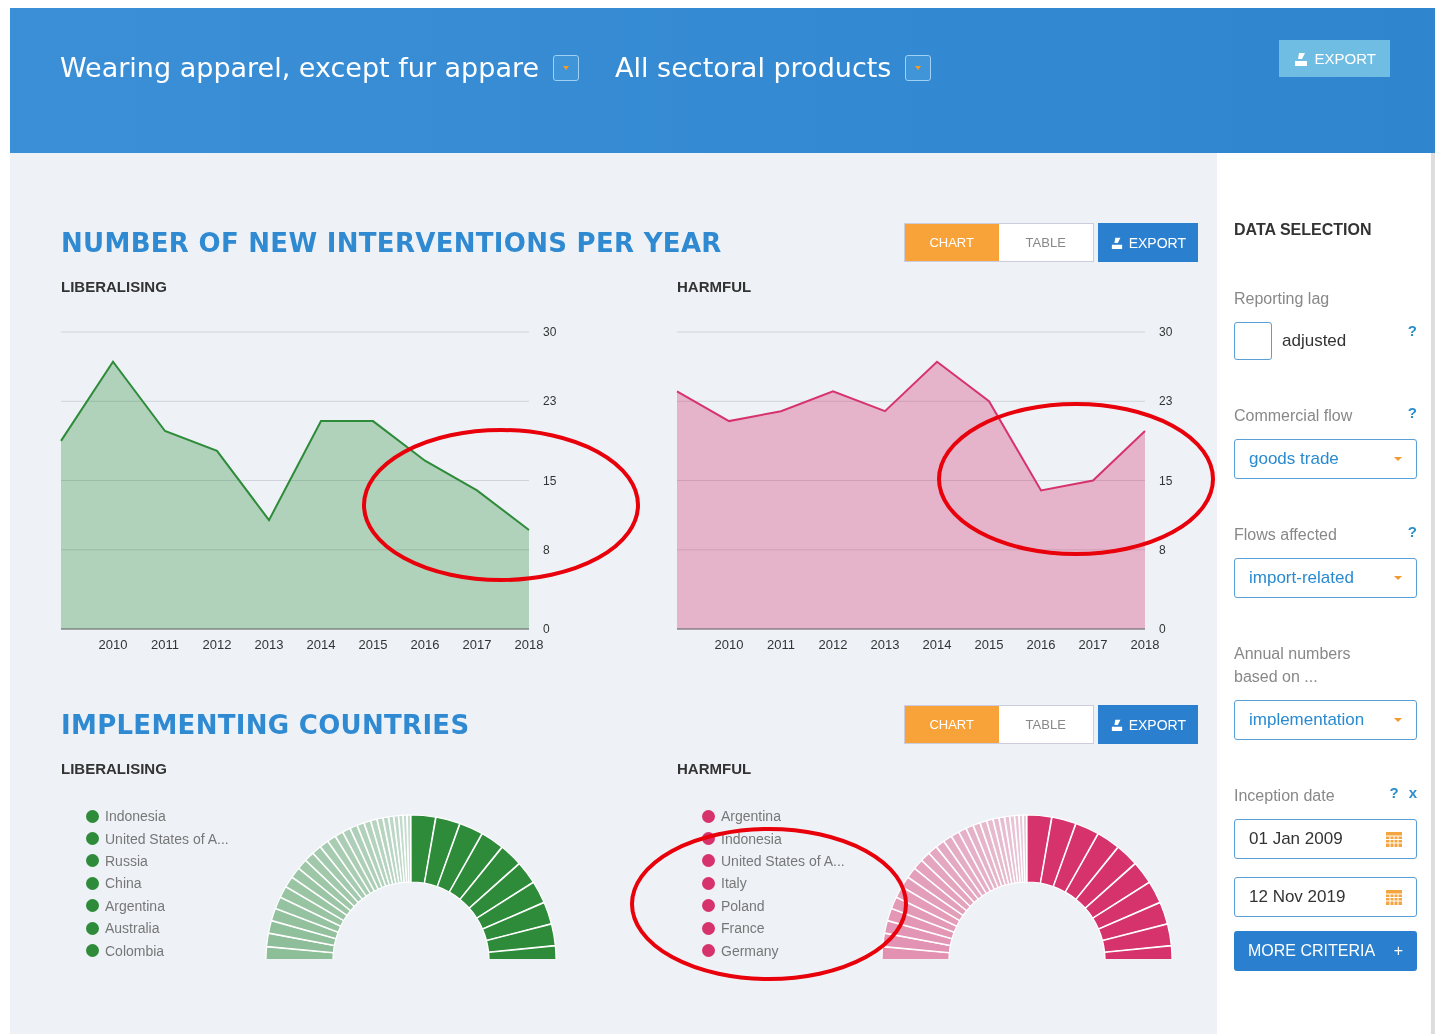  What do you see at coordinates (1294, 416) in the screenshot?
I see `filter-label: Commercial flow` at bounding box center [1294, 416].